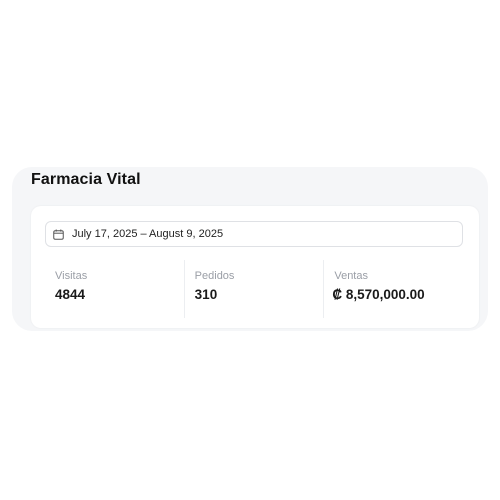  Describe the element at coordinates (71, 276) in the screenshot. I see `stat-visits-label: Visitas` at that location.